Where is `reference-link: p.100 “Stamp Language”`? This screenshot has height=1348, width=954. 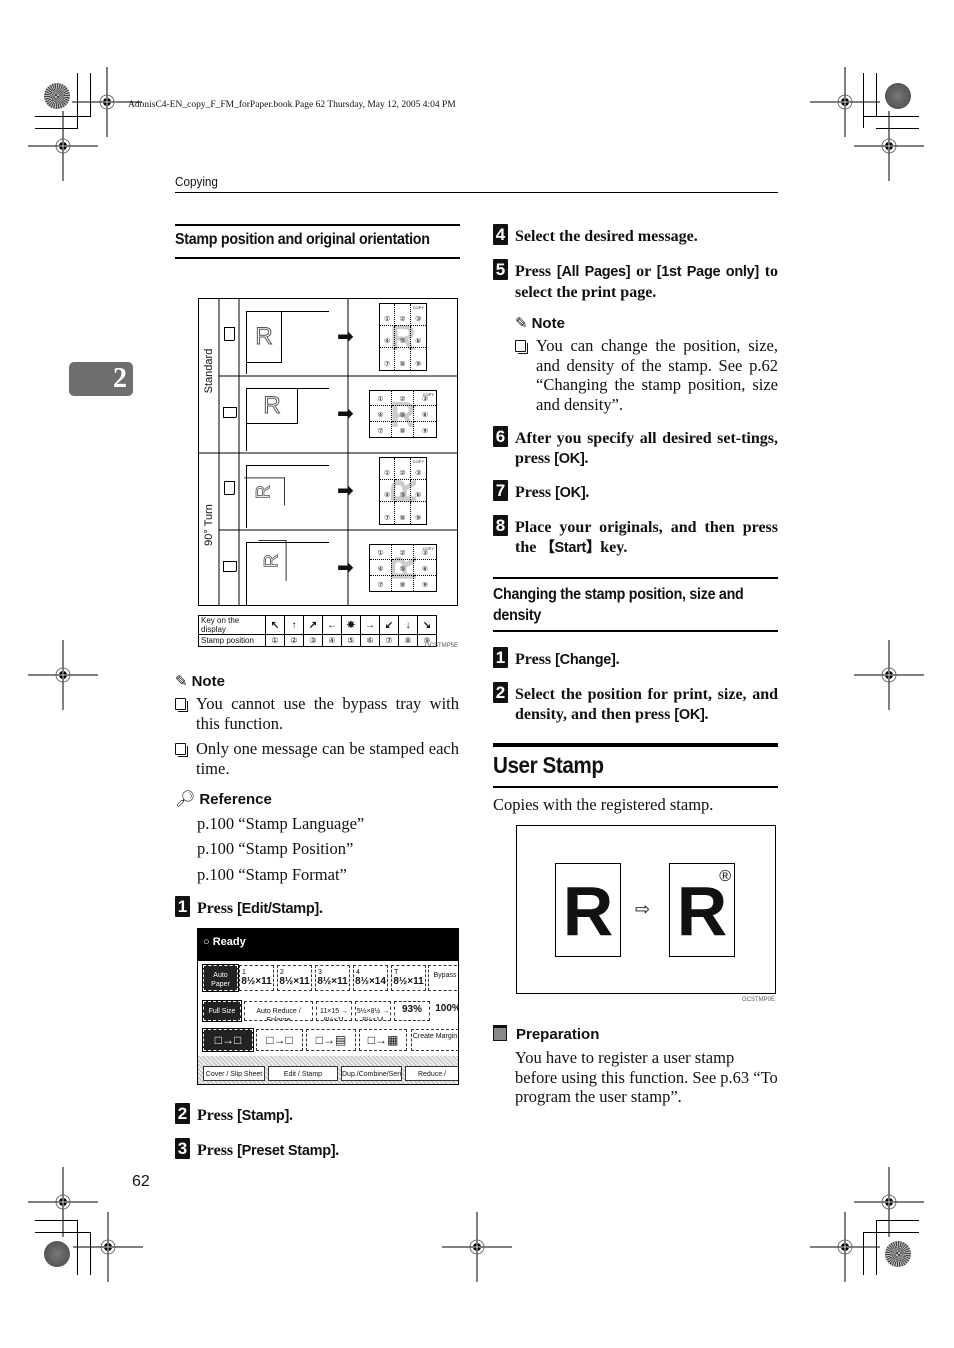
reference-link: p.100 “Stamp Language” is located at coordinates (280, 824).